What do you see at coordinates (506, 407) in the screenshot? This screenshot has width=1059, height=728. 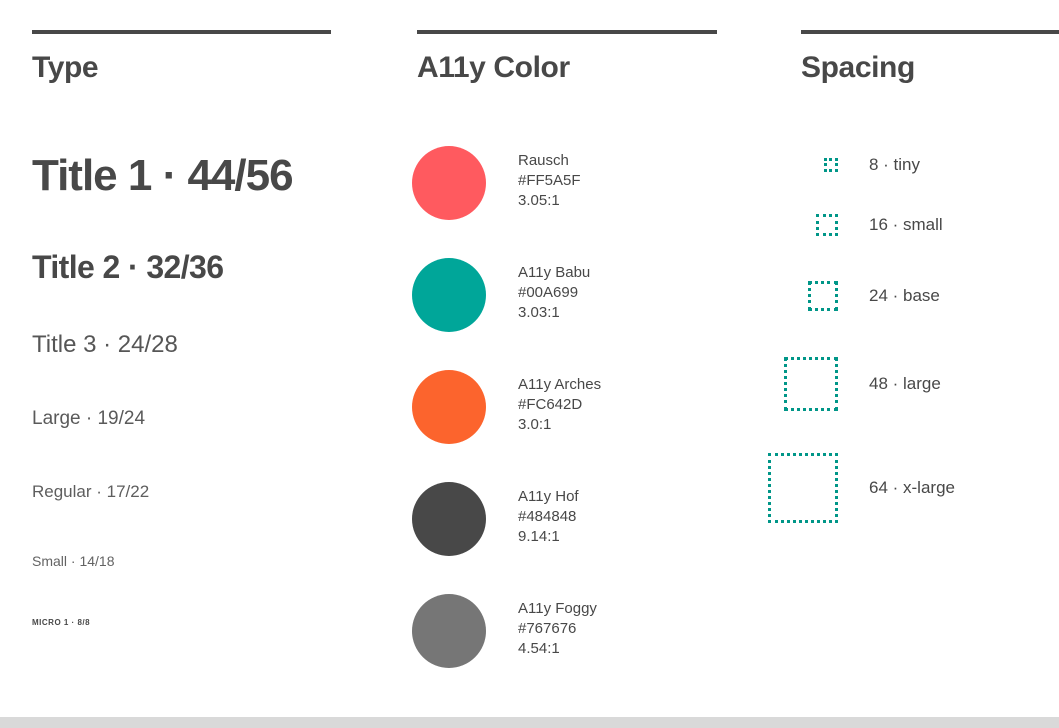 I see `color-swatch-row: A11y Arches #FC642D 3.0:1` at bounding box center [506, 407].